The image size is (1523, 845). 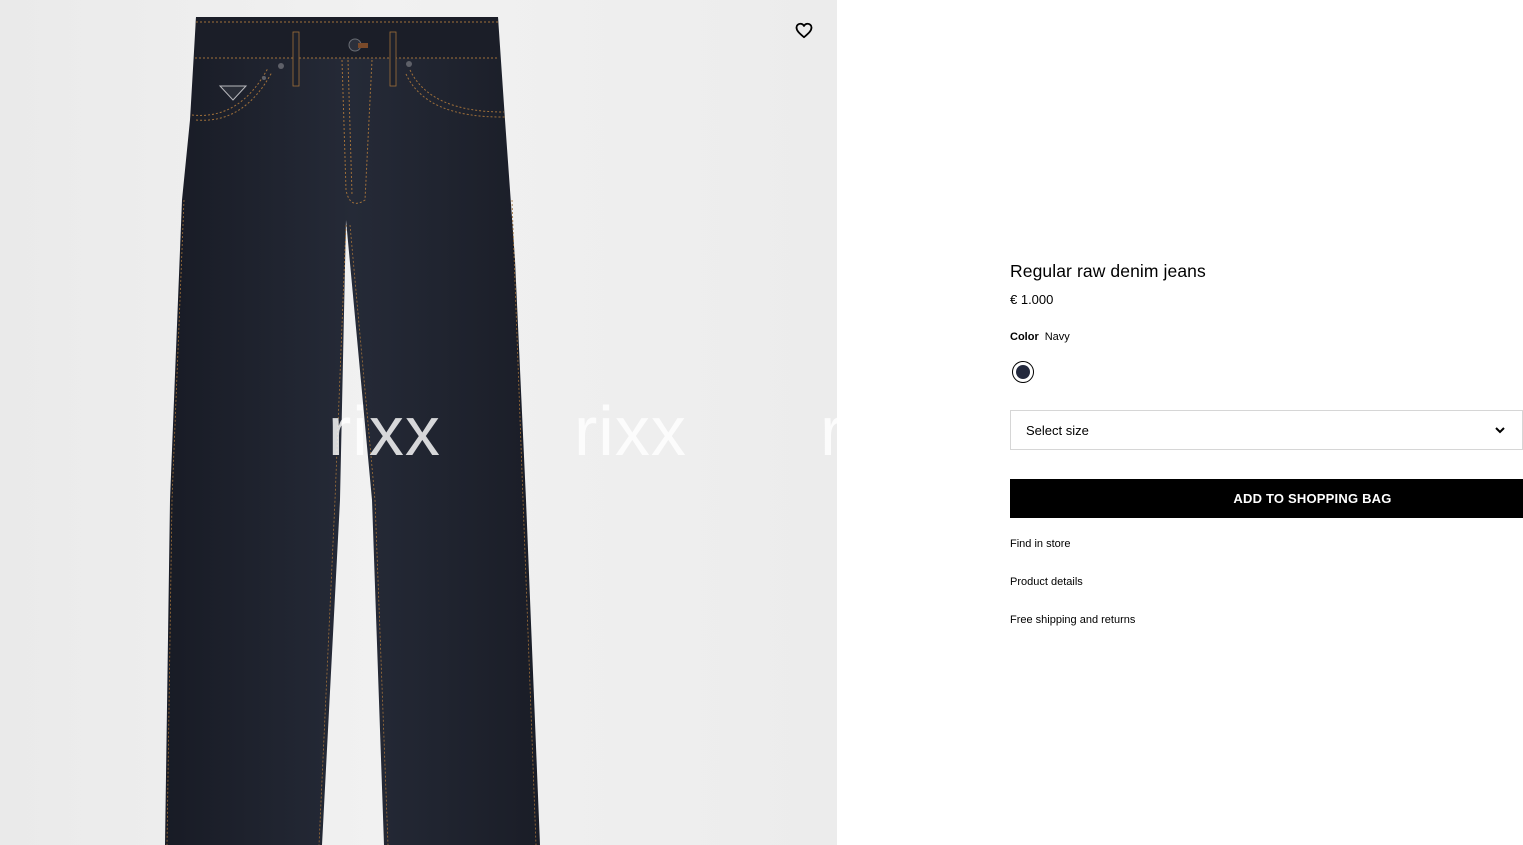 I want to click on color-info: Color Navy, so click(x=1040, y=337).